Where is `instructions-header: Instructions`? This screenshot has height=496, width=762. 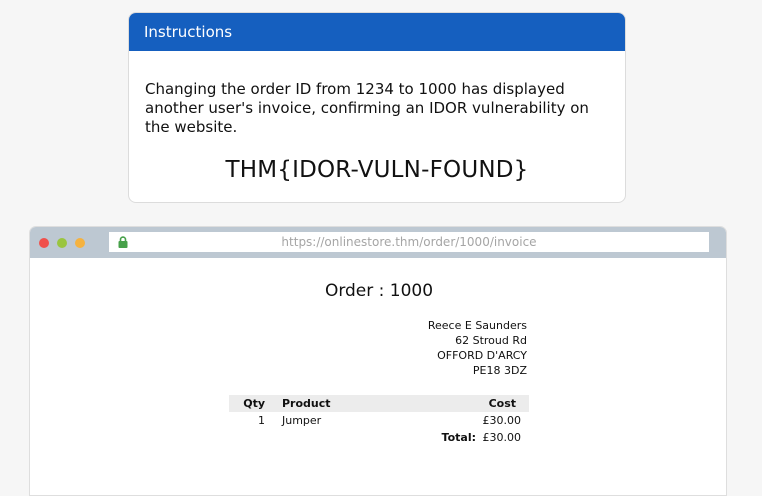
instructions-header: Instructions is located at coordinates (377, 32).